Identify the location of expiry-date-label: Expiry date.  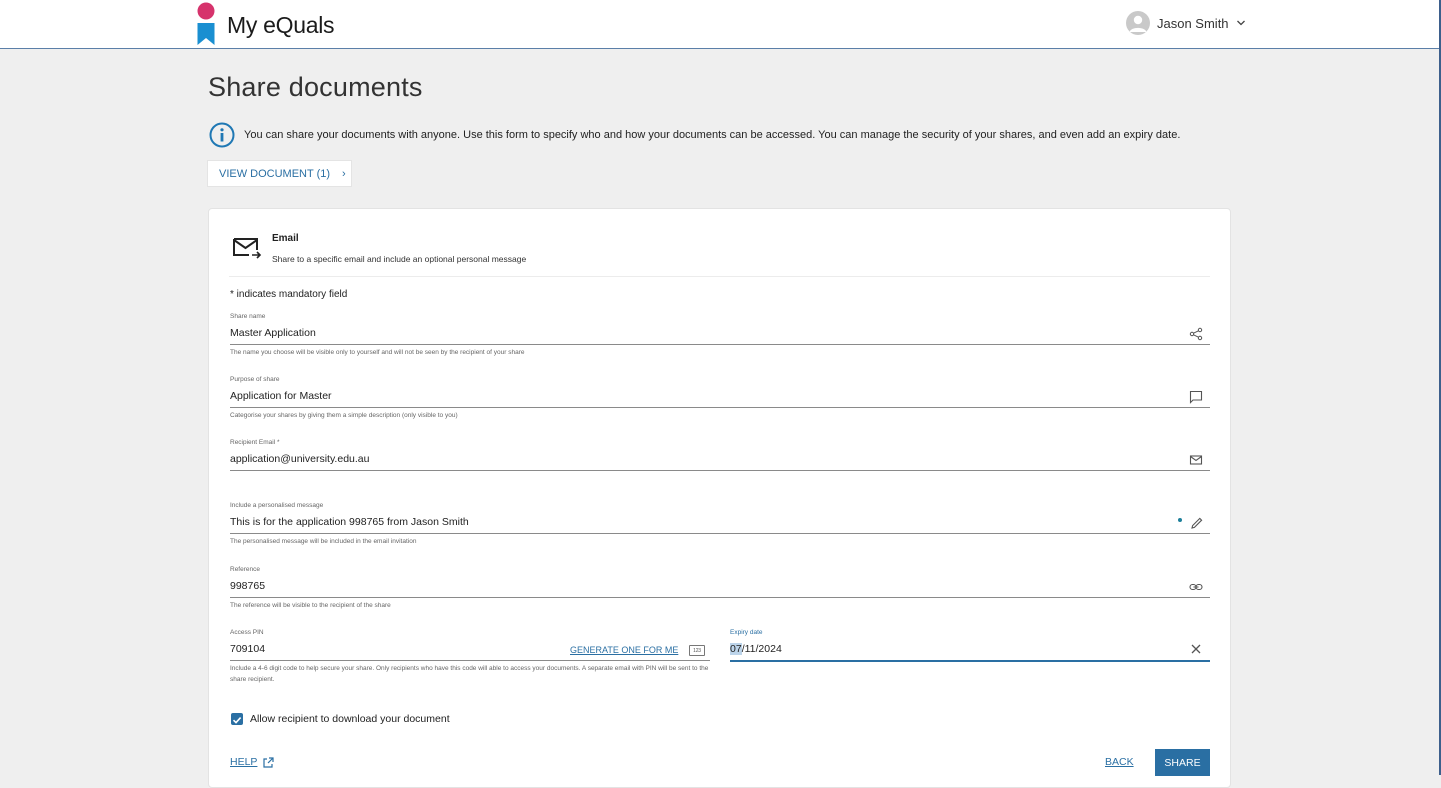
(746, 632).